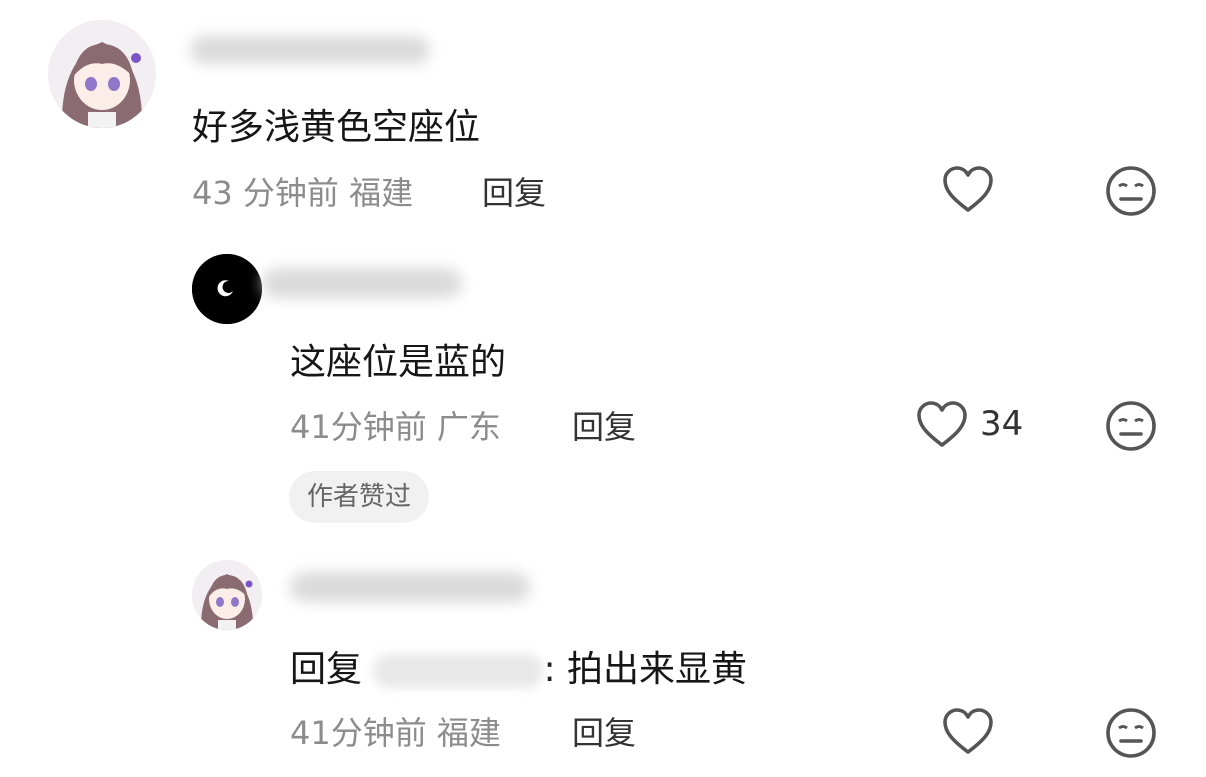 This screenshot has width=1206, height=777. I want to click on mention-redacted, so click(458, 671).